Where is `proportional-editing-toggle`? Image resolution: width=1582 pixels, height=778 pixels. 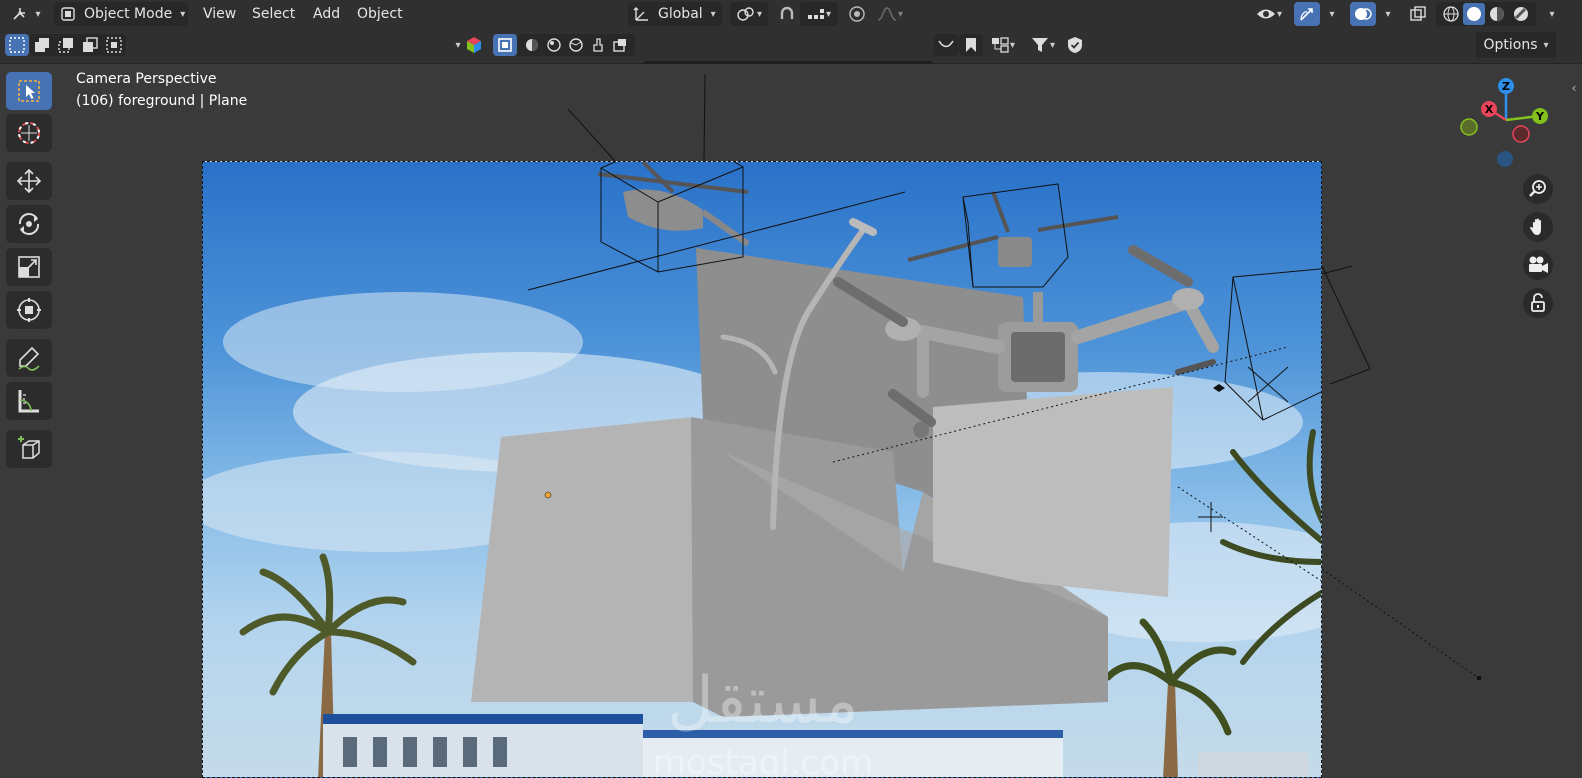 proportional-editing-toggle is located at coordinates (857, 14).